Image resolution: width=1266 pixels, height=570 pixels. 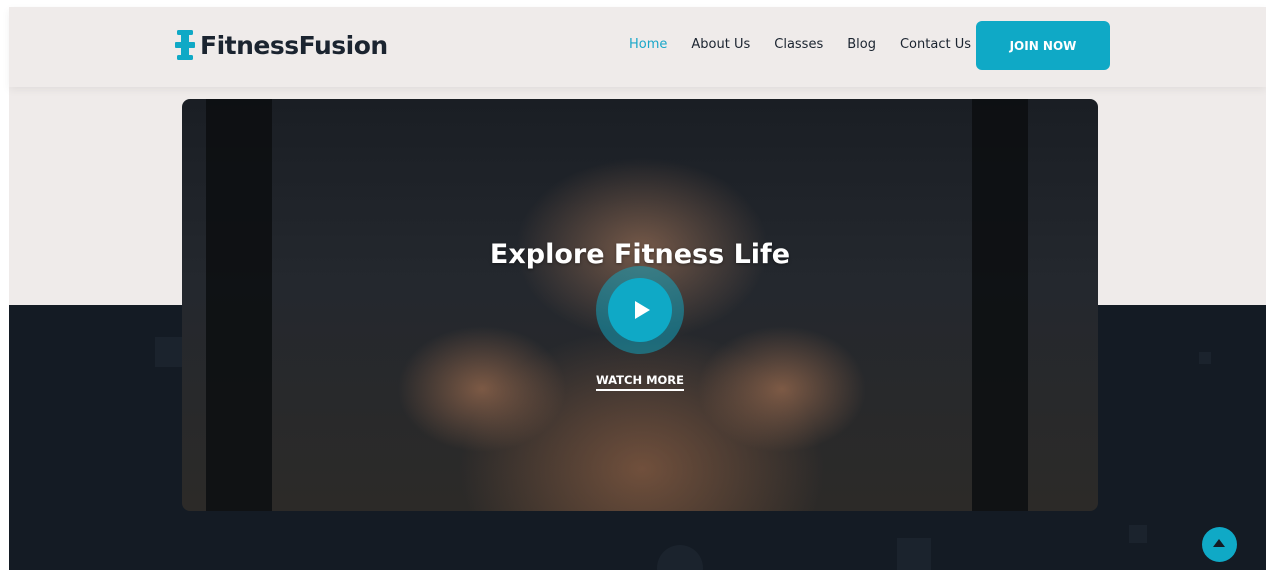 I want to click on nav-home: Home, so click(x=648, y=44).